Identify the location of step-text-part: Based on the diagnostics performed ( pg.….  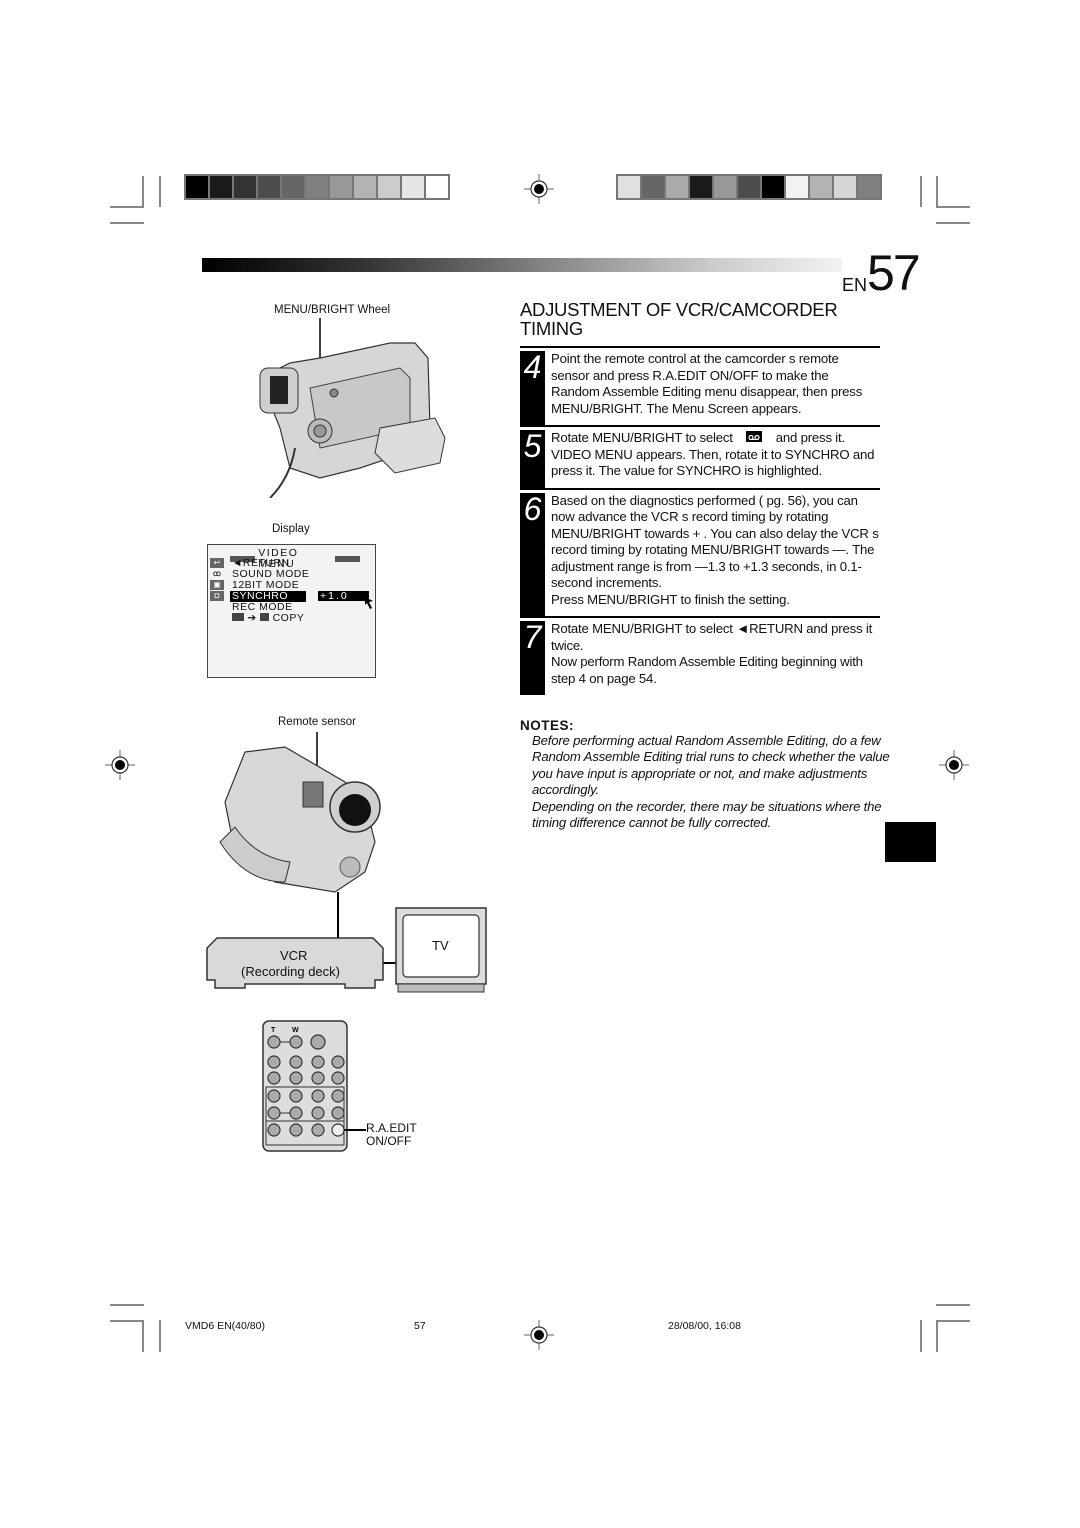
(715, 541).